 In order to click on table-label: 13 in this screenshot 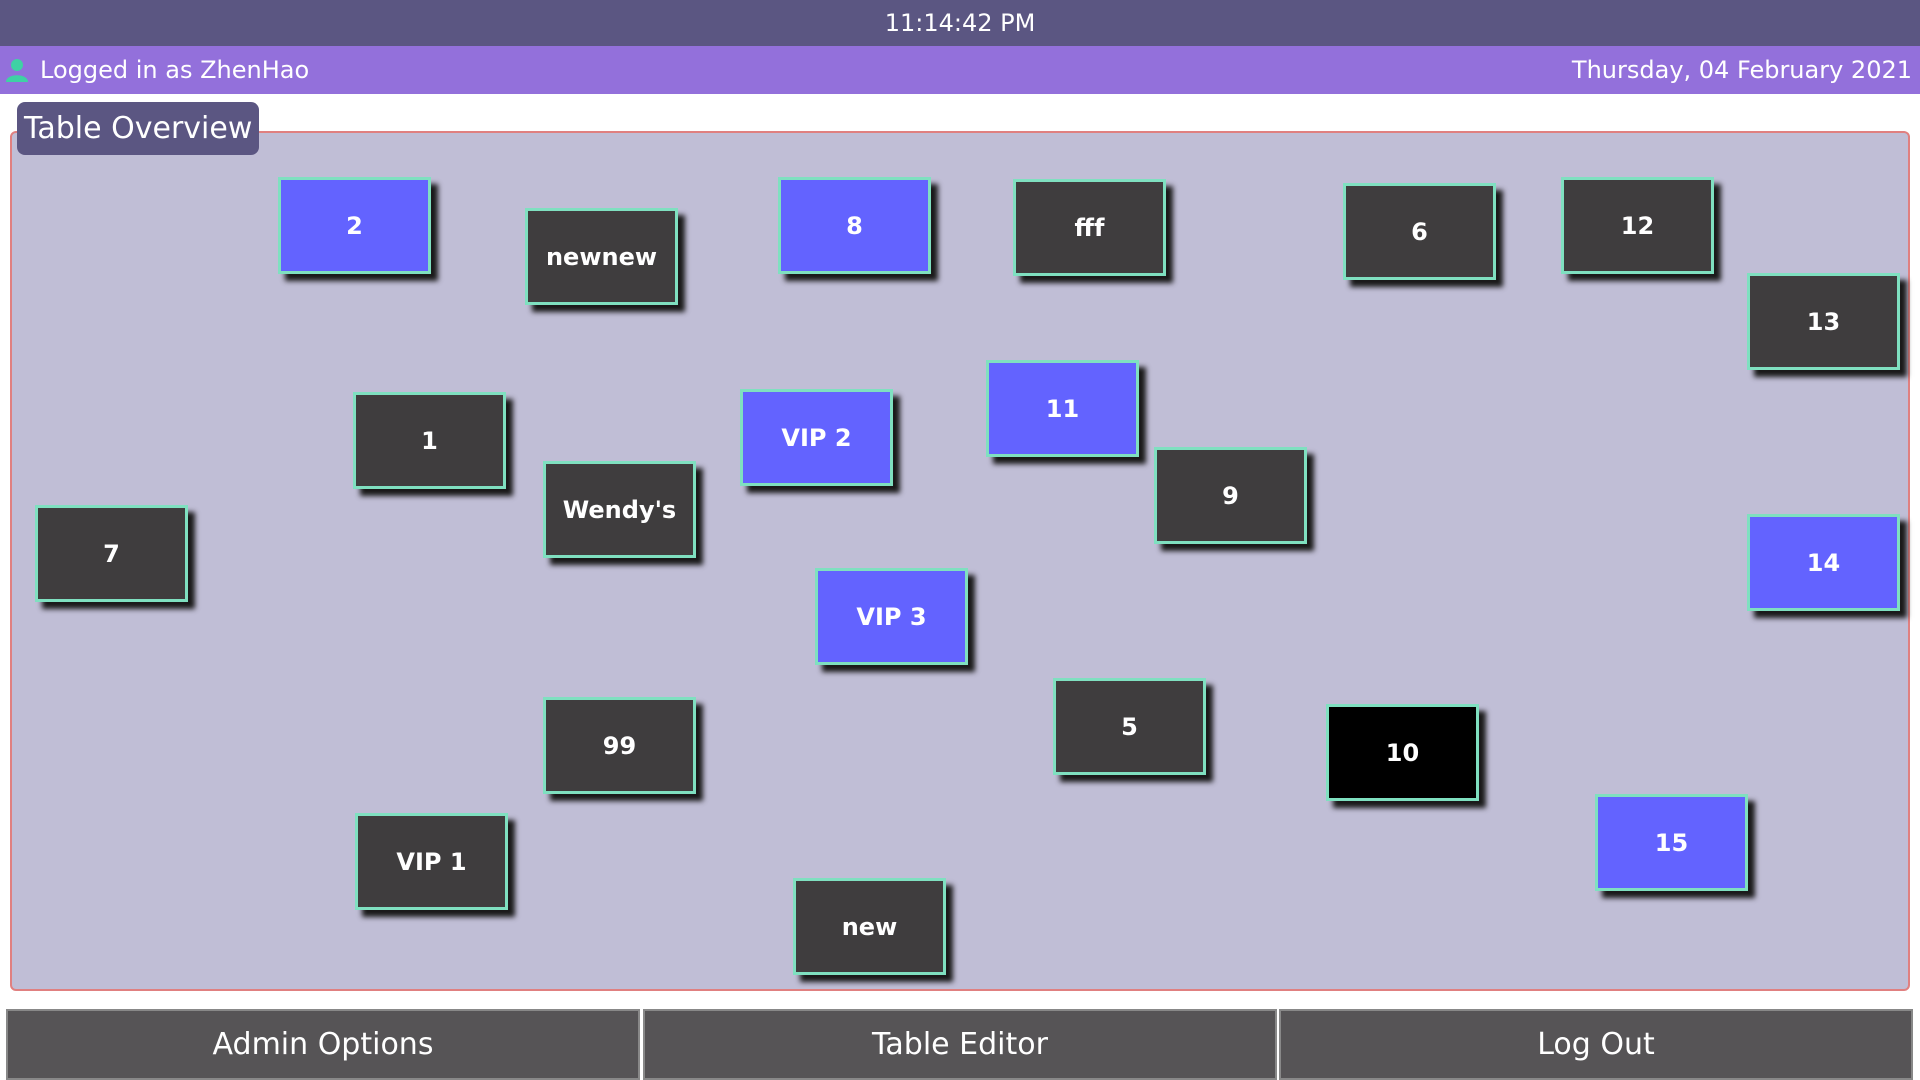, I will do `click(1823, 321)`.